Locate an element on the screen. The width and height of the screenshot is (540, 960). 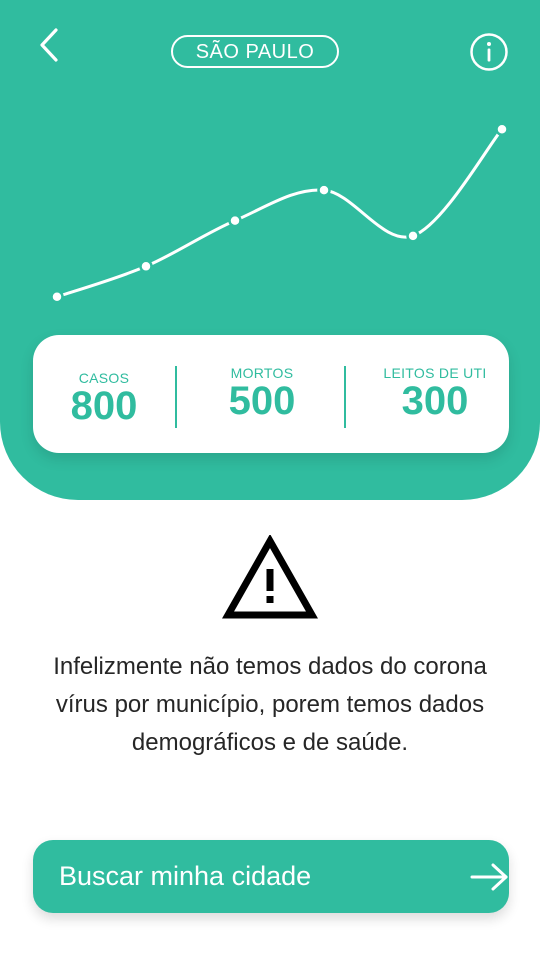
stat-icu-beds: LEITOS DE UTI 300 is located at coordinates (435, 393).